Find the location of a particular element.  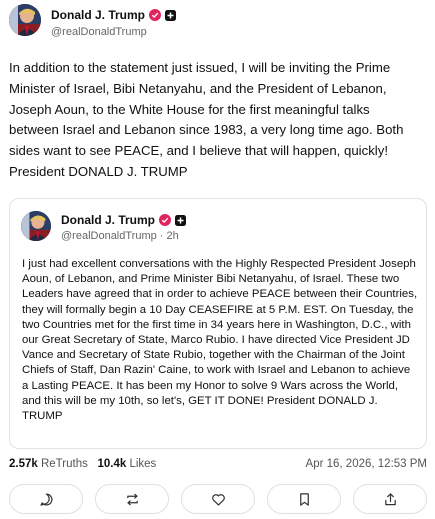

likes-label: Likes is located at coordinates (142, 464).